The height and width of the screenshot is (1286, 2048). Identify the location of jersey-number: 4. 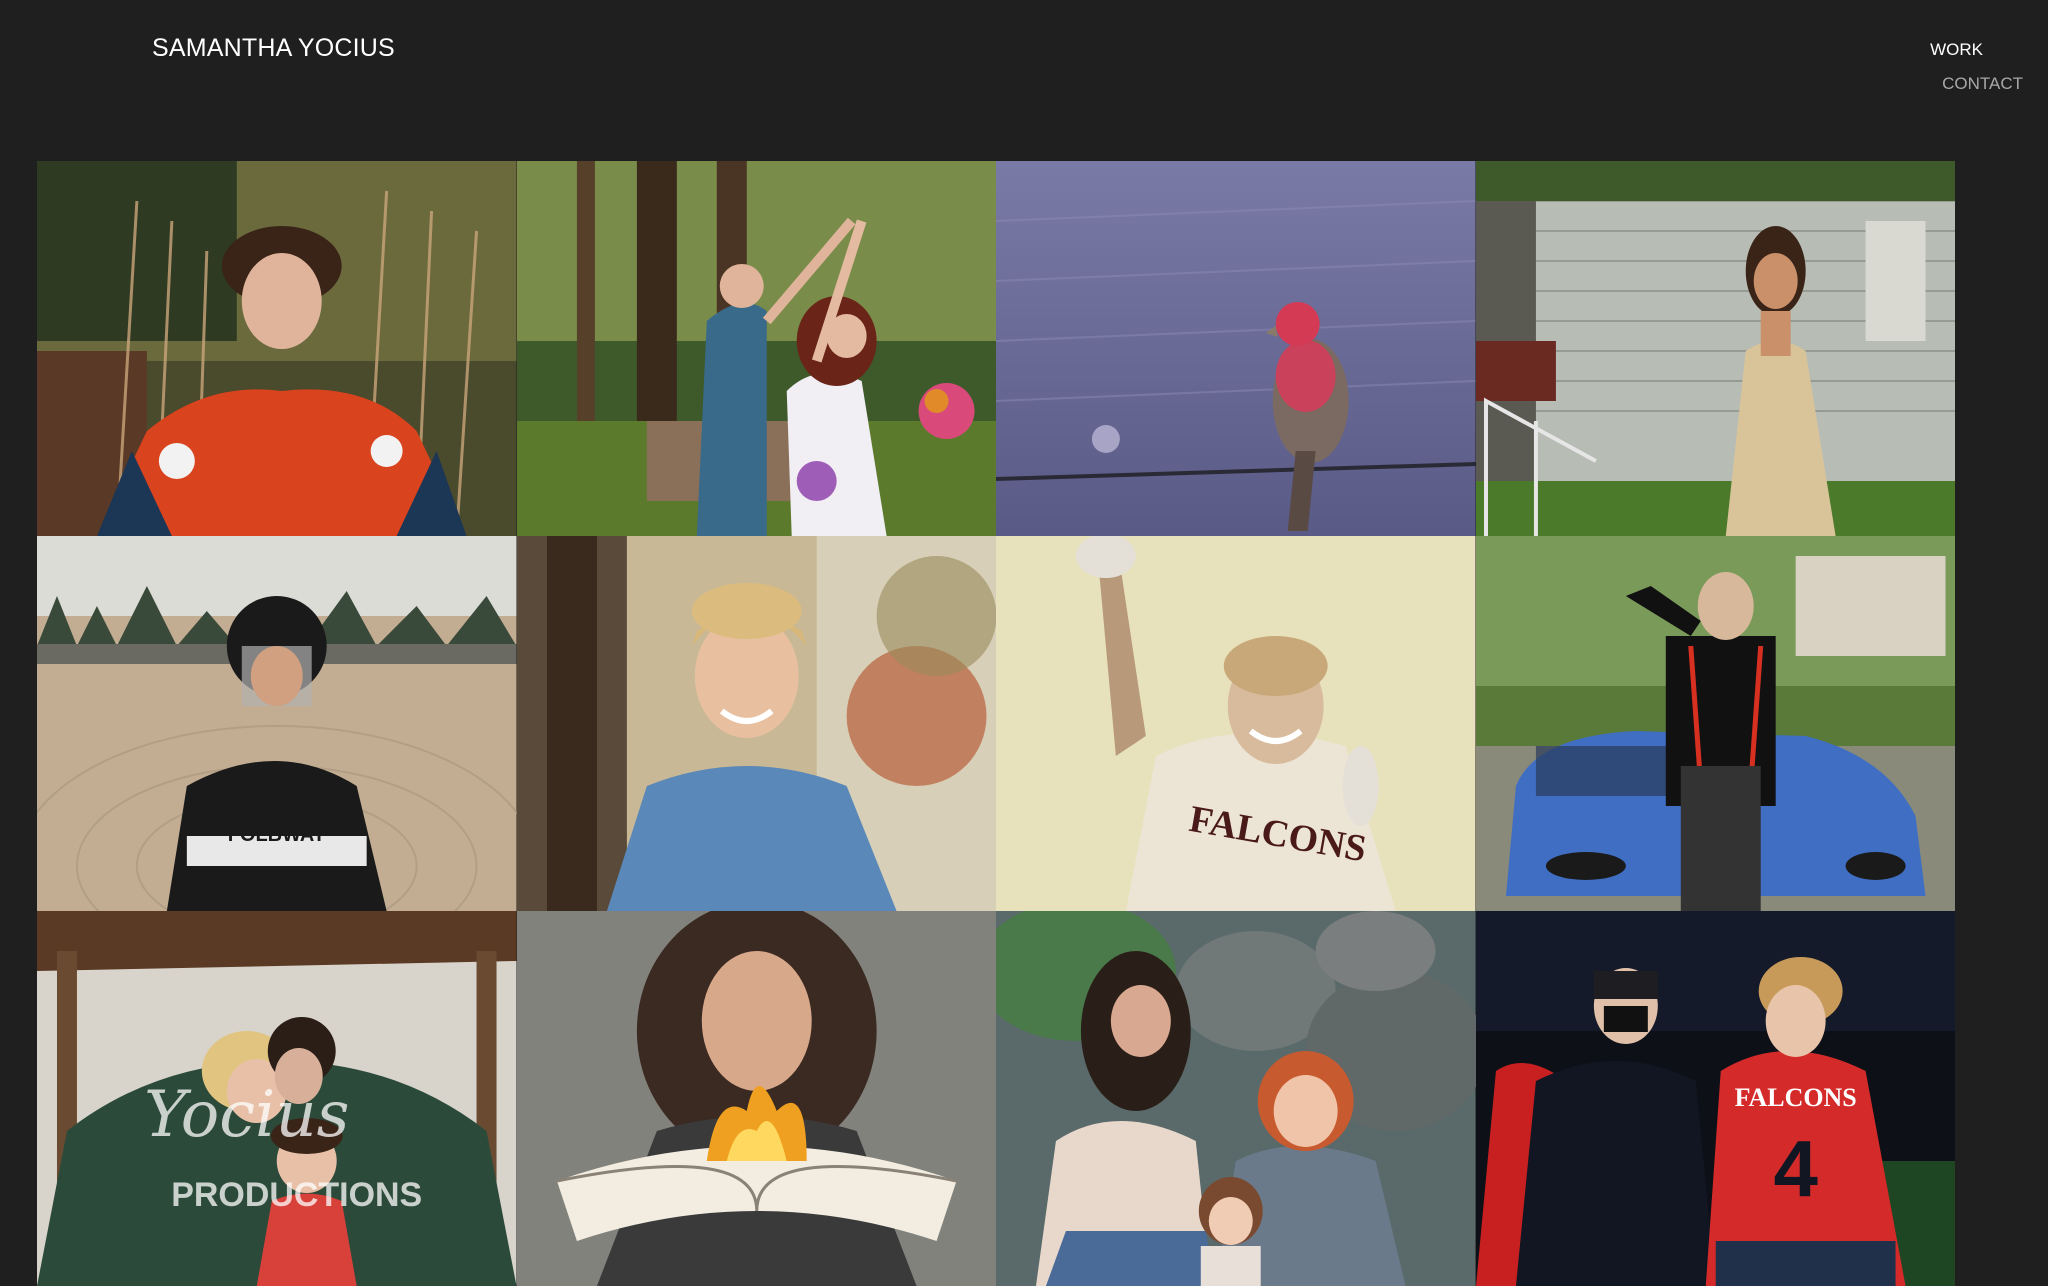
(1795, 1168).